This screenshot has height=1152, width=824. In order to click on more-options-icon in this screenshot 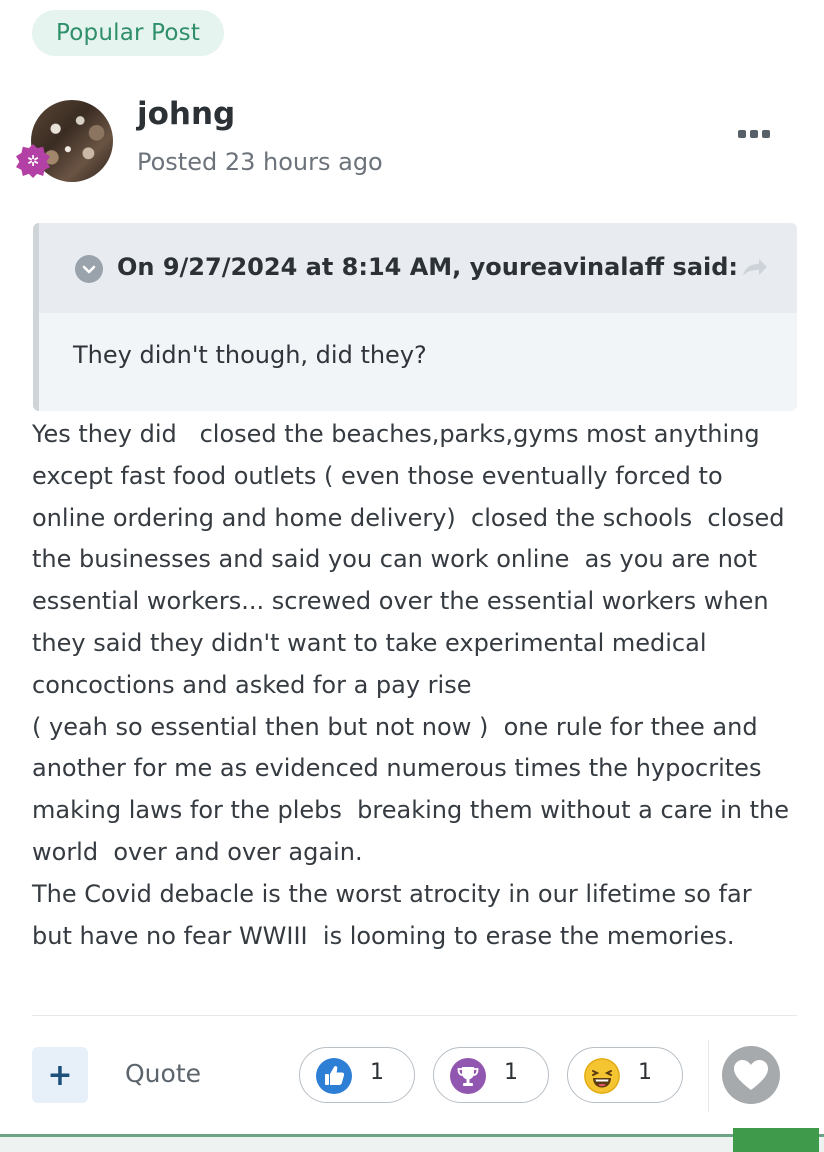, I will do `click(754, 134)`.